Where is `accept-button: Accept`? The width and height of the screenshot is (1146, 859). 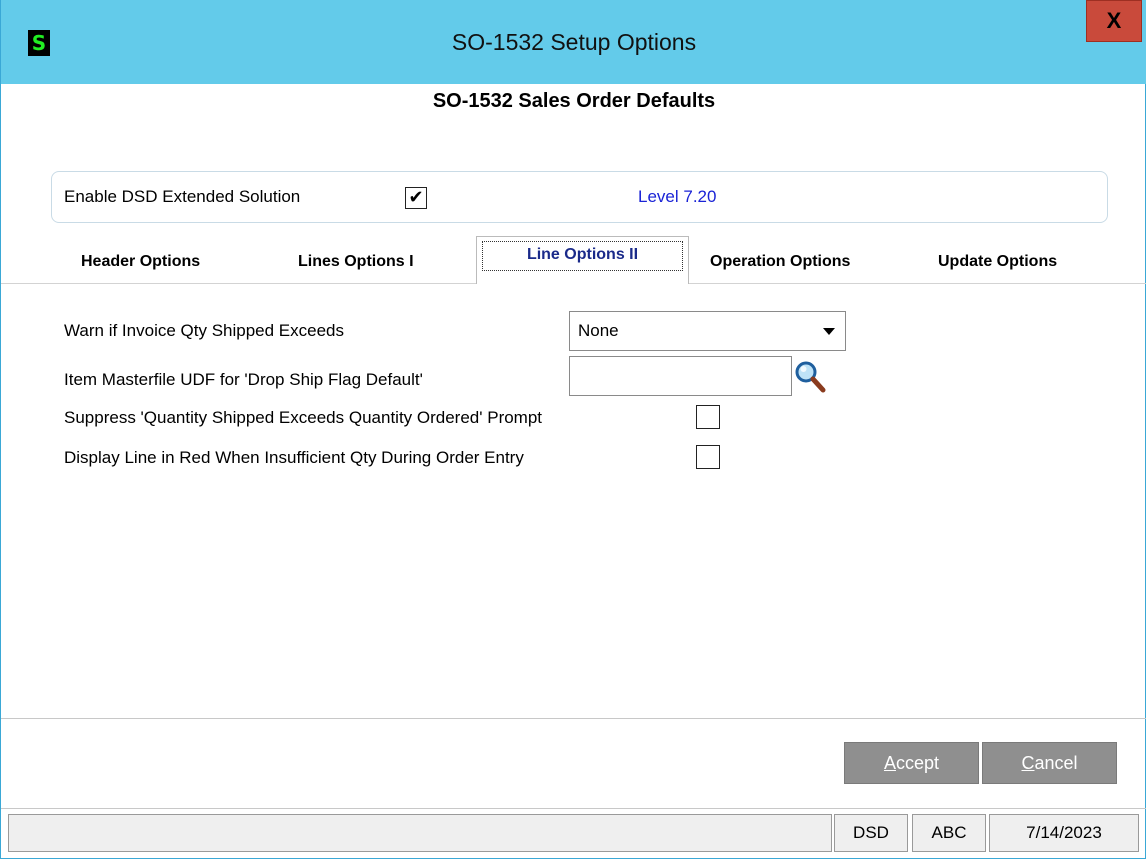 accept-button: Accept is located at coordinates (911, 763).